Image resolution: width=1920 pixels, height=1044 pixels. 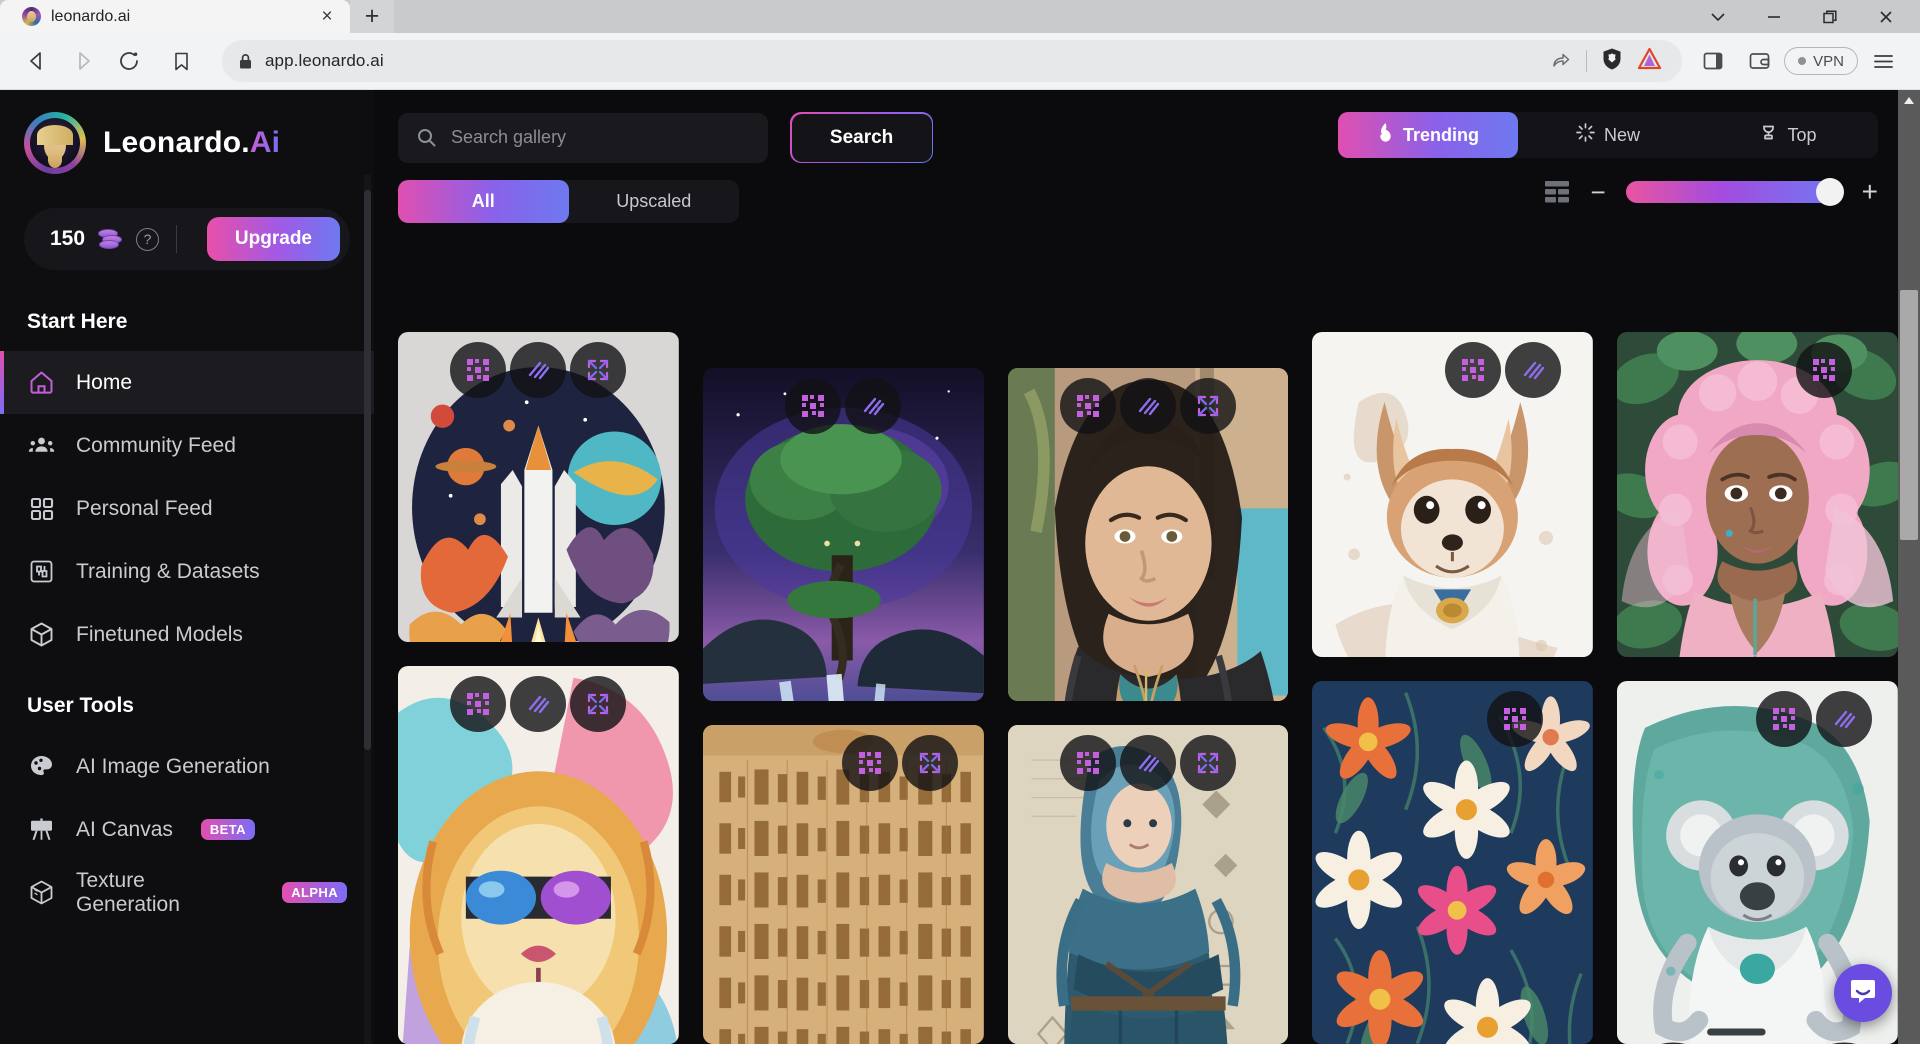 What do you see at coordinates (1587, 61) in the screenshot?
I see `divider` at bounding box center [1587, 61].